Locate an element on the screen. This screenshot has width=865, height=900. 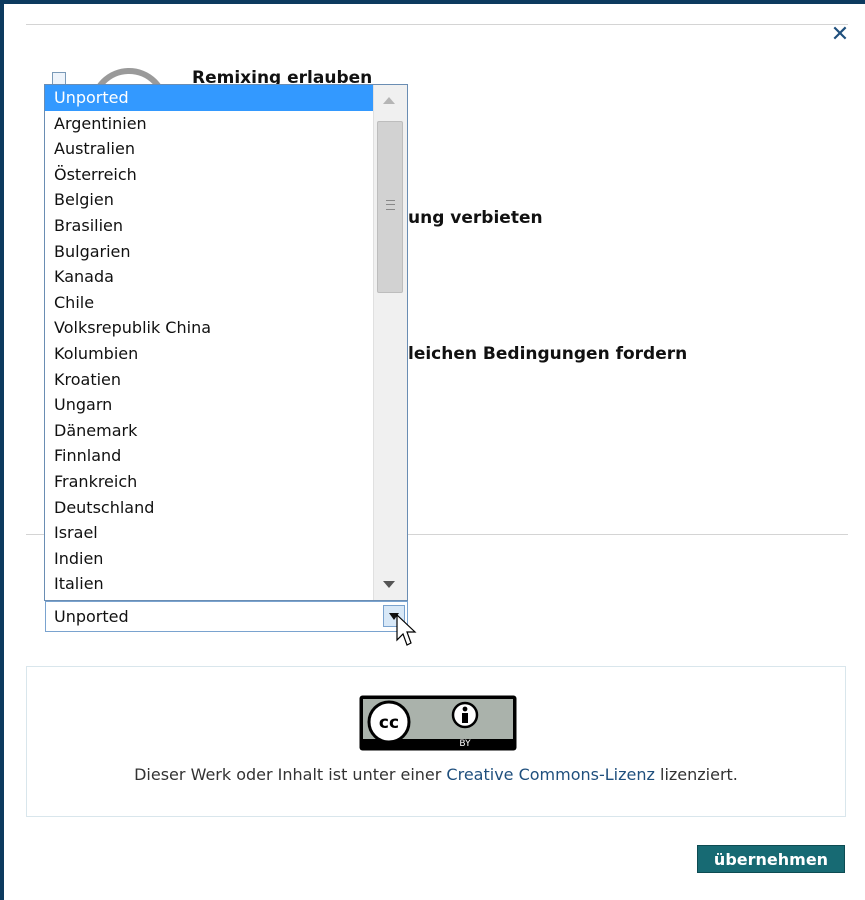
list-item-brasilien: Brasilien is located at coordinates (209, 226).